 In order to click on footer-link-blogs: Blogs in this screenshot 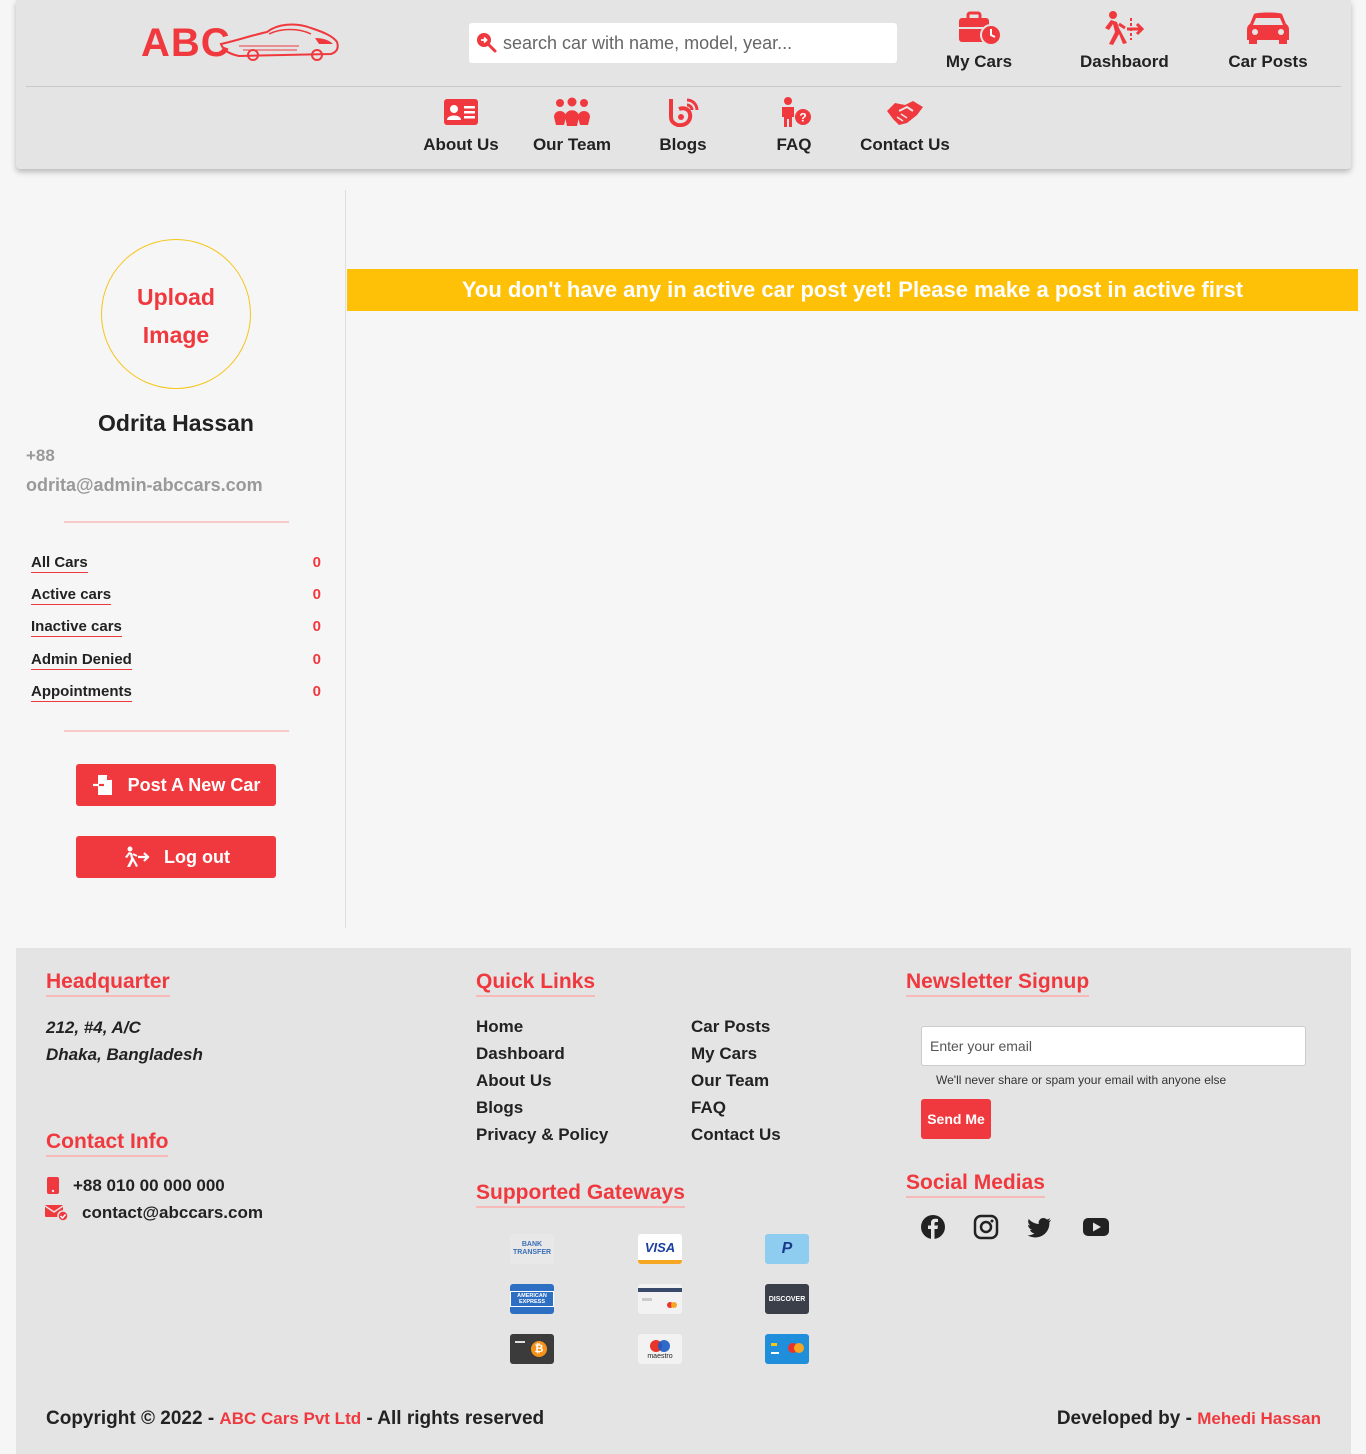, I will do `click(499, 1108)`.